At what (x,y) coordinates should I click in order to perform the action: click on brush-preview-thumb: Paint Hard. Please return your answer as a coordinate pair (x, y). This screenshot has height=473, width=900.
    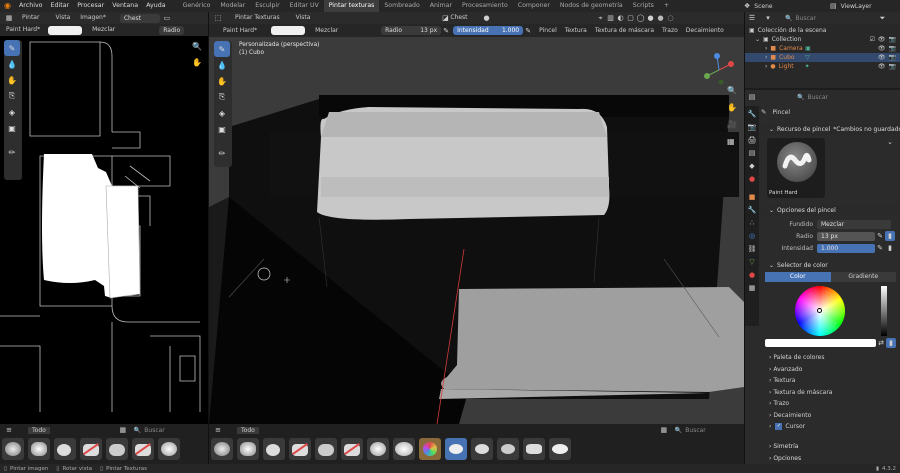
    Looking at the image, I should click on (796, 168).